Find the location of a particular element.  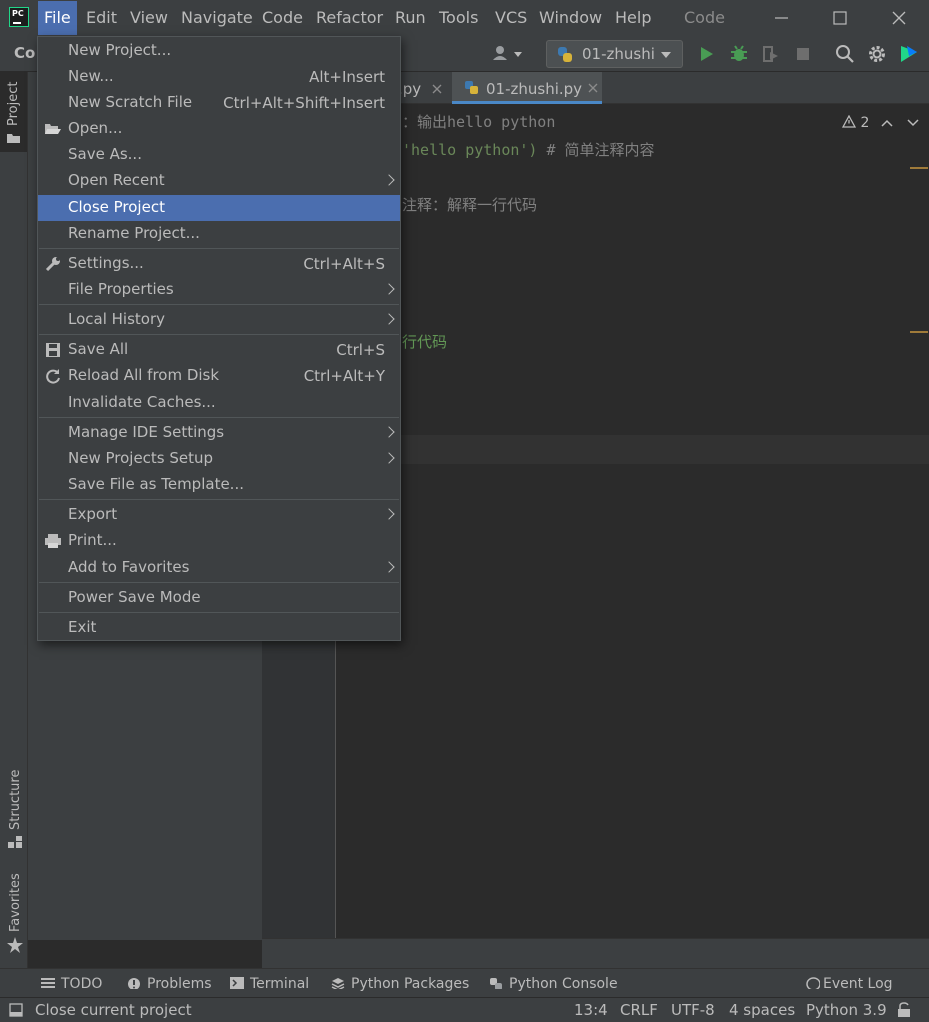

menu-item-local-history: Local History is located at coordinates (219, 320).